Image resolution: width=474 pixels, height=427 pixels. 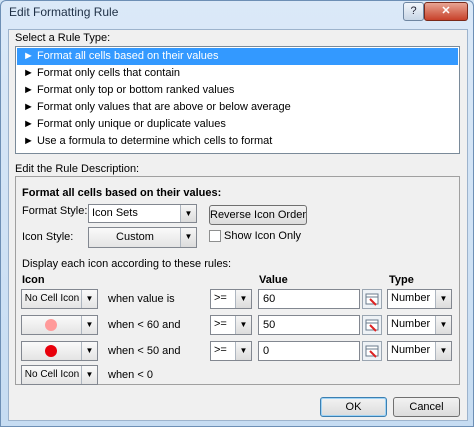 I want to click on reverse-icon-order-button: Reverse Icon Order, so click(x=258, y=215).